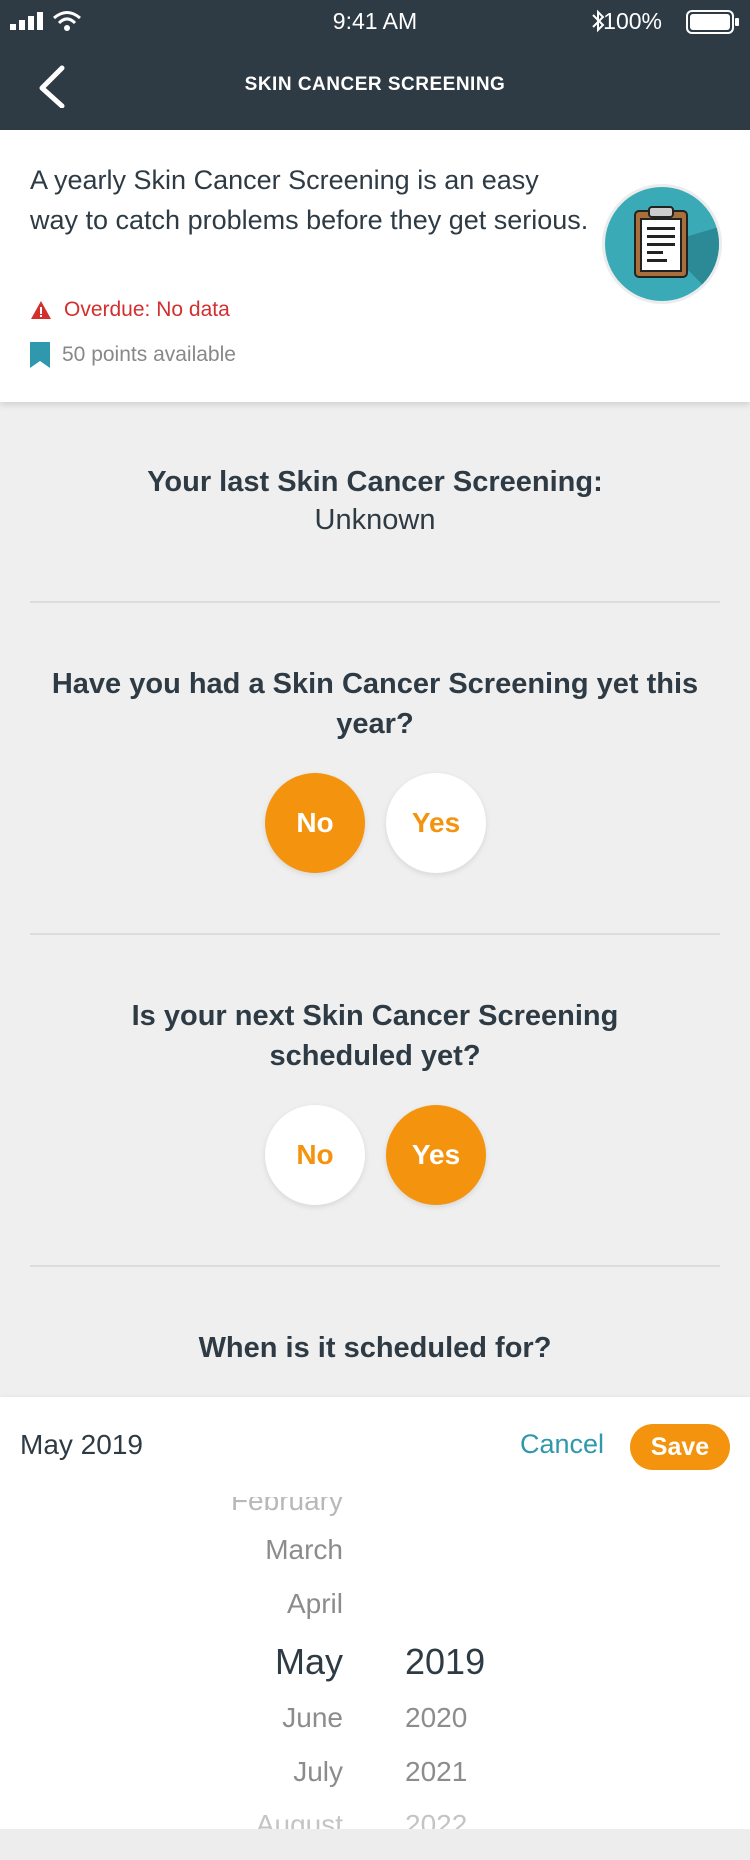  Describe the element at coordinates (676, 253) in the screenshot. I see `clipboard-icon` at that location.